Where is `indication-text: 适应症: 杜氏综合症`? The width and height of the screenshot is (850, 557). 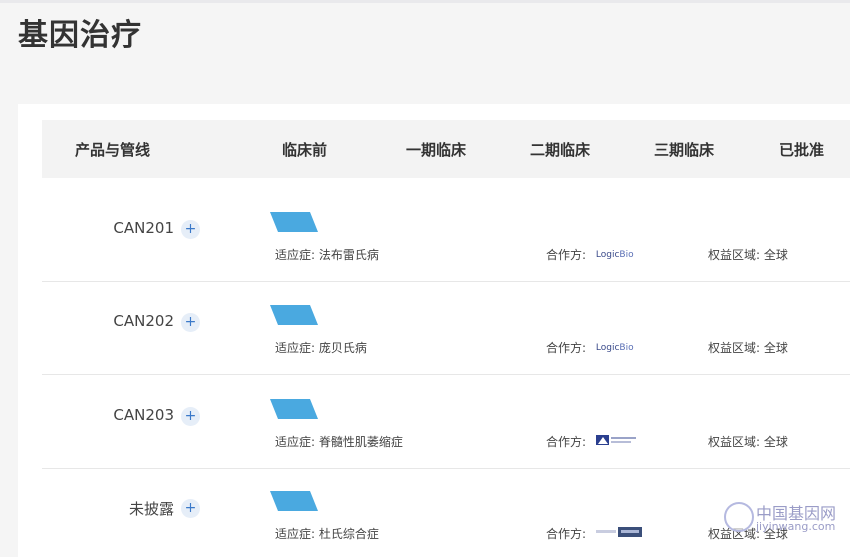 indication-text: 适应症: 杜氏综合症 is located at coordinates (327, 534).